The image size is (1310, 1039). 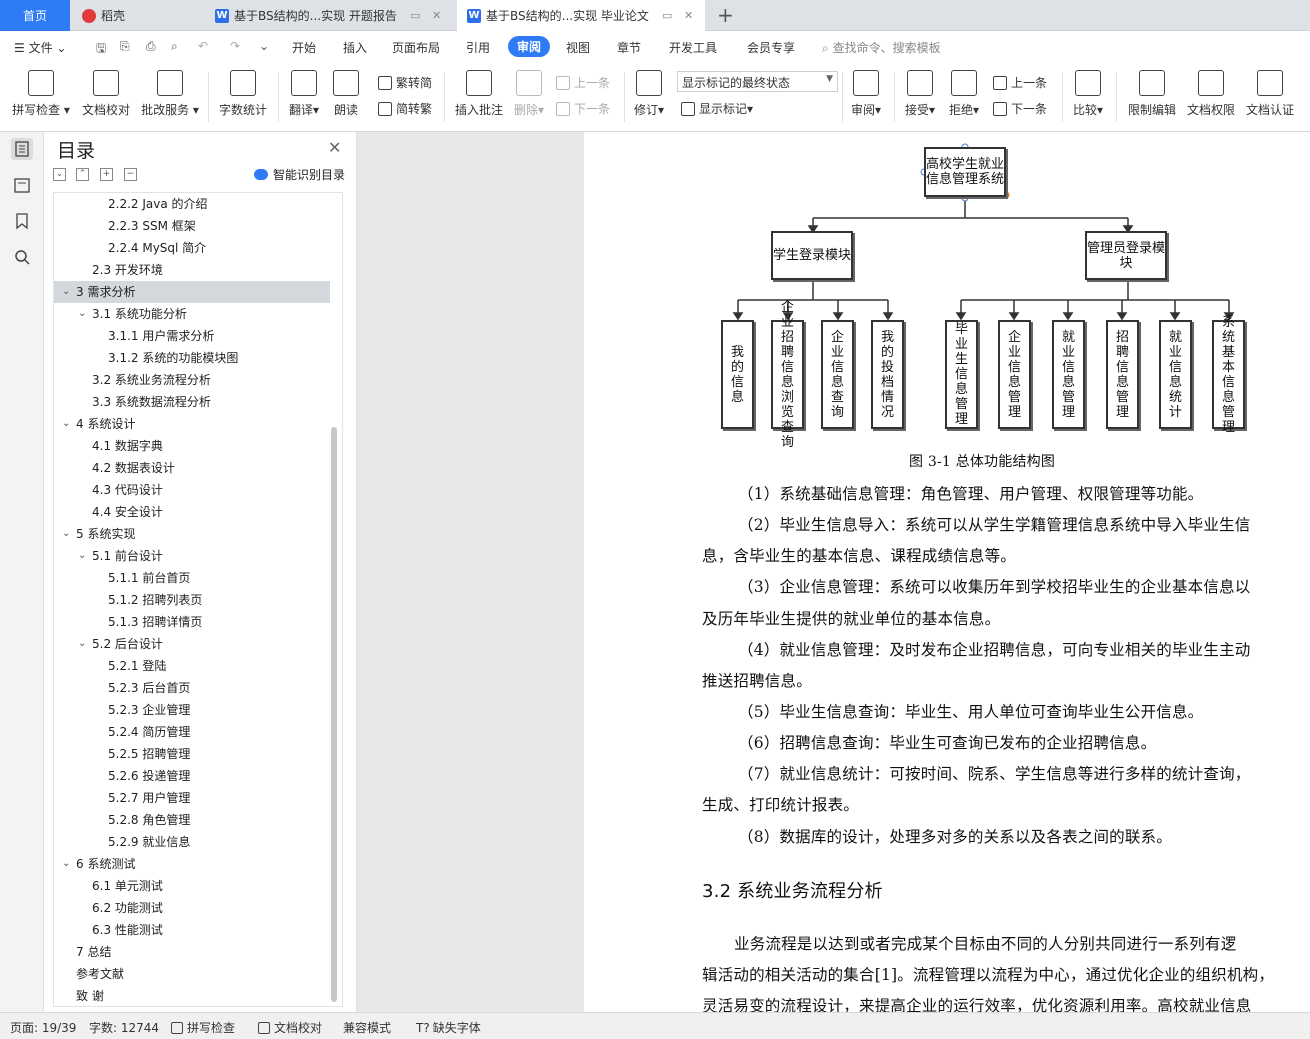 What do you see at coordinates (192, 248) in the screenshot?
I see `toc-item: 2.2.4 MySql 简介` at bounding box center [192, 248].